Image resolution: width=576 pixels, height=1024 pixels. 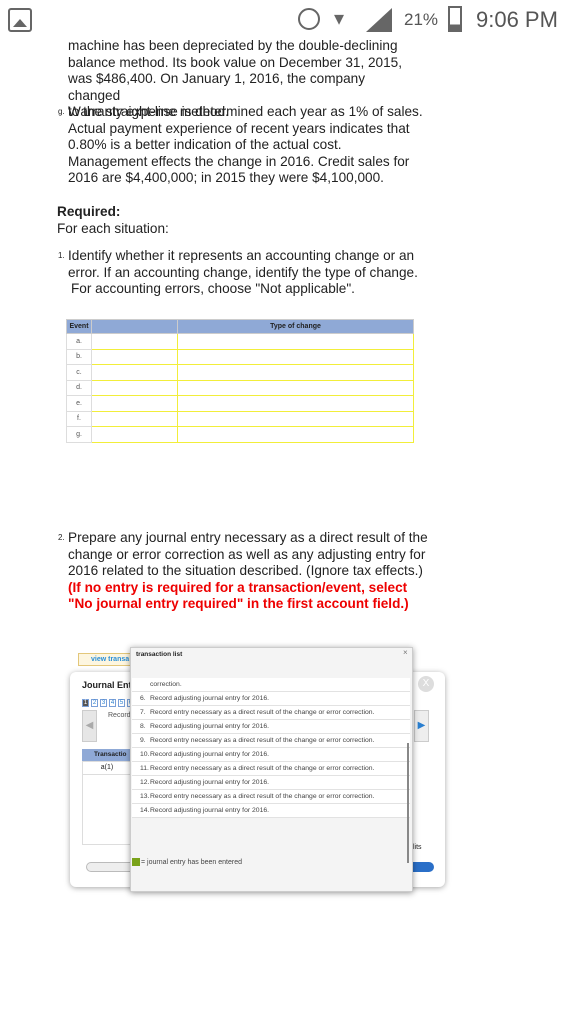 I want to click on battery-icon, so click(x=455, y=19).